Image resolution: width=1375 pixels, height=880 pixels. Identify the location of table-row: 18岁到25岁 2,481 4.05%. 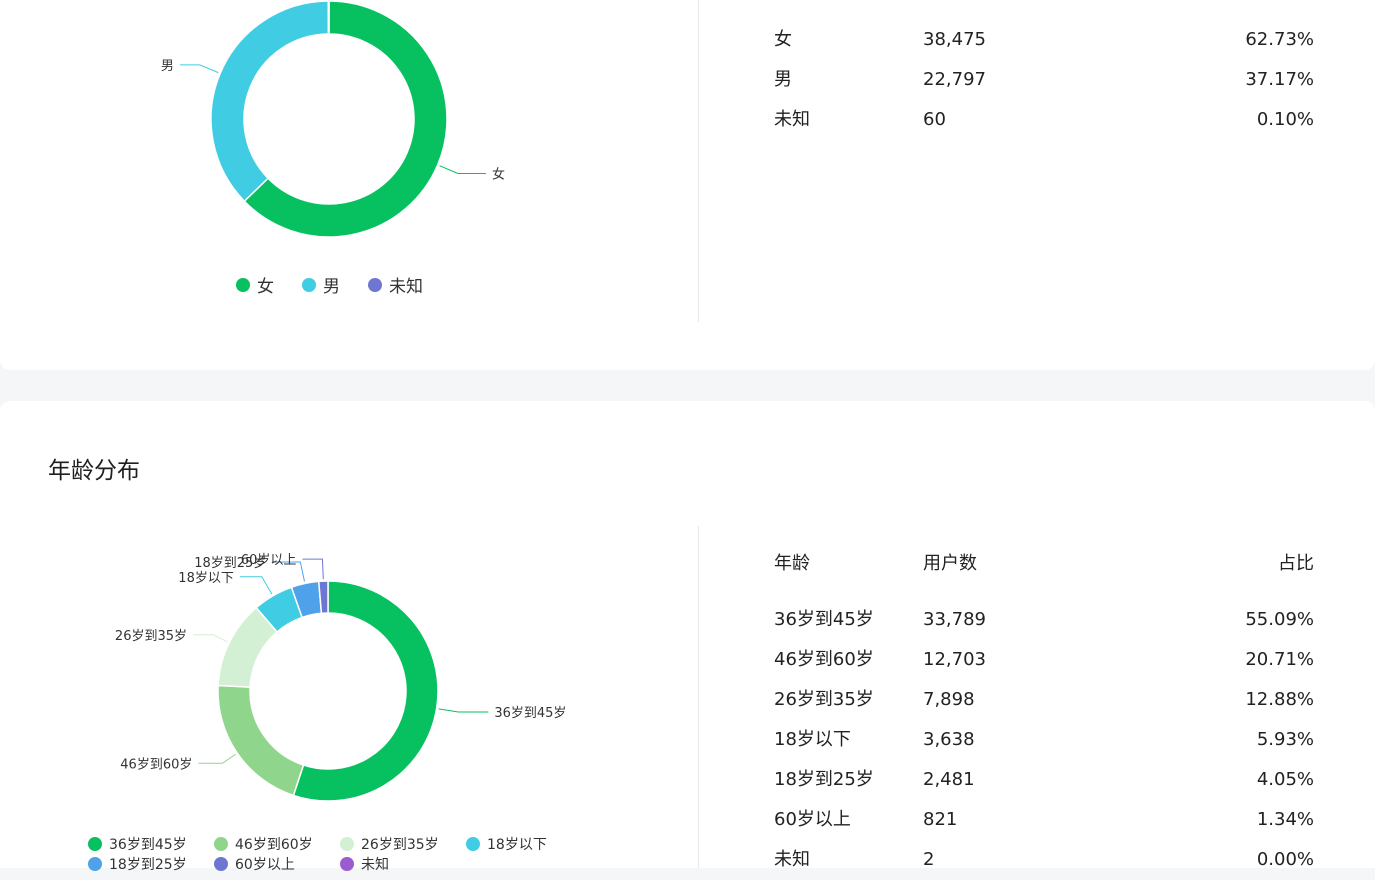
(1044, 780).